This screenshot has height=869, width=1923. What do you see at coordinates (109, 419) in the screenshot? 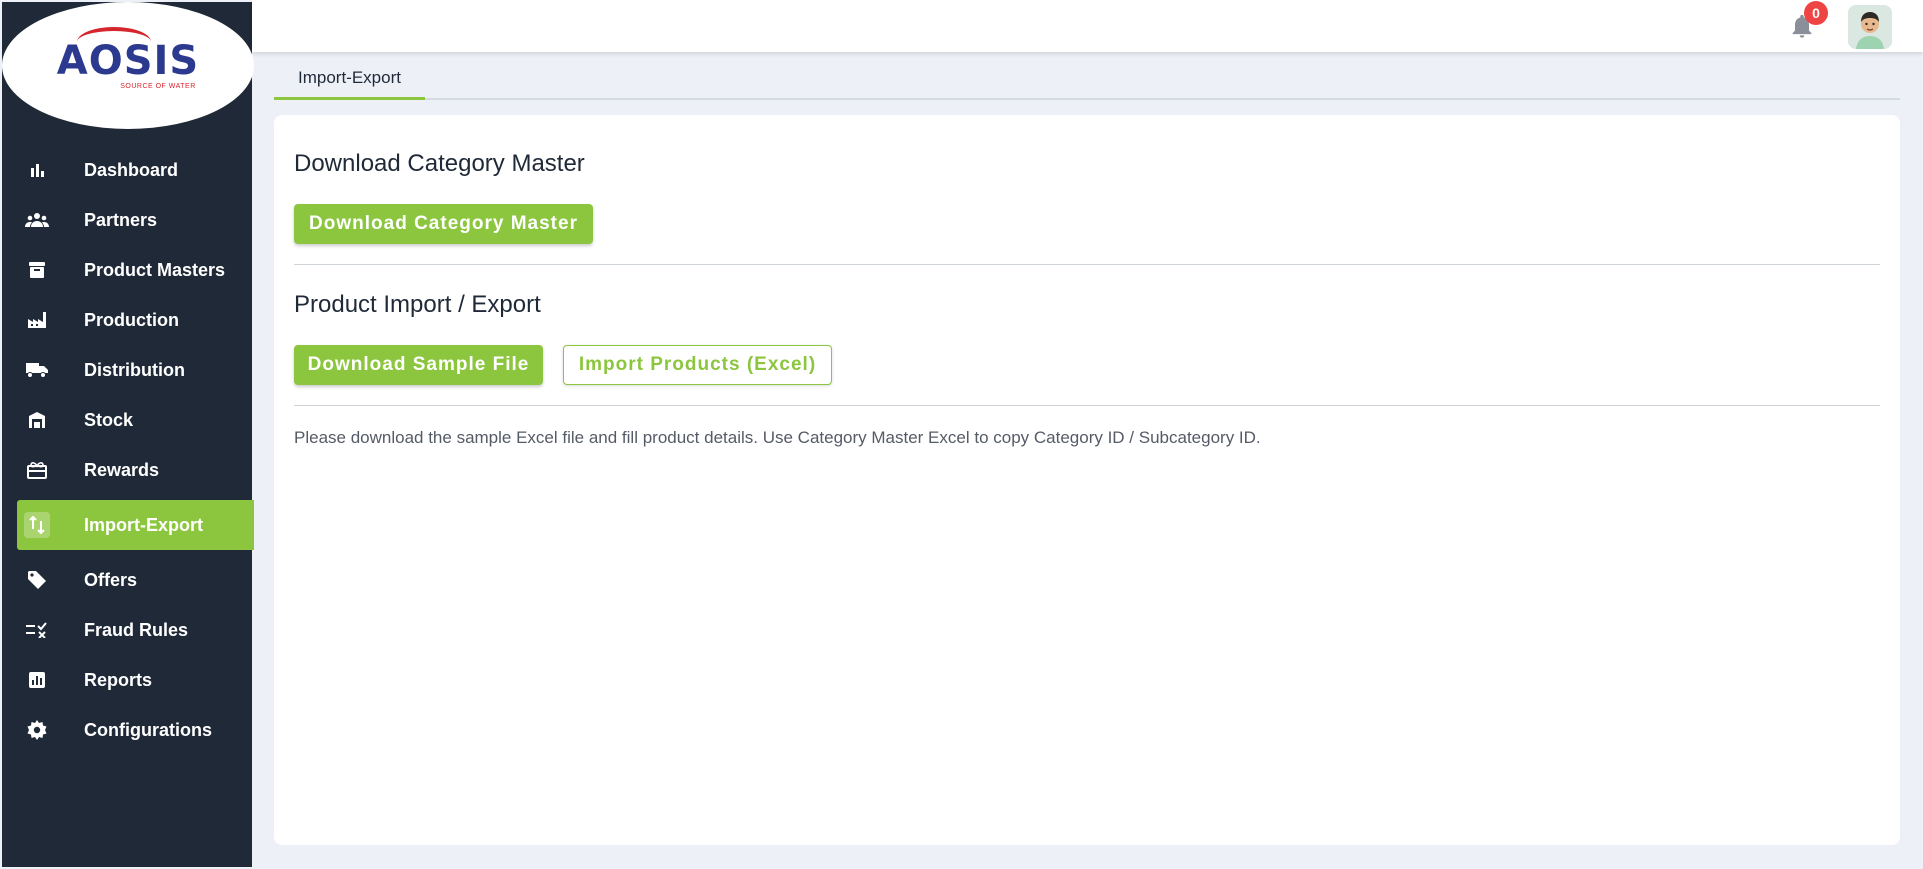
I see `sidebar-item-label: Stock` at bounding box center [109, 419].